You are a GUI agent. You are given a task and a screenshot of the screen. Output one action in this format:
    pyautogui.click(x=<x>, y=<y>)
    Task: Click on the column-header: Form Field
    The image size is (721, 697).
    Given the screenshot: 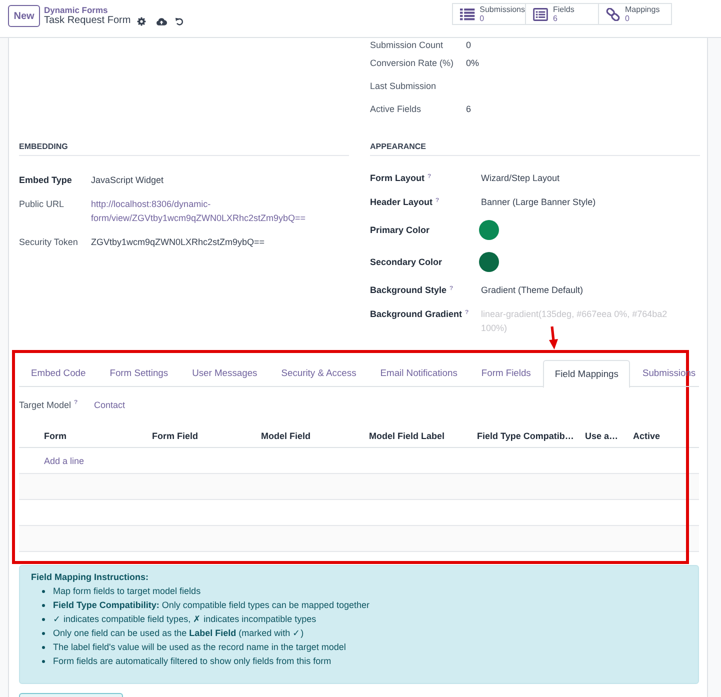 What is the action you would take?
    pyautogui.click(x=175, y=436)
    